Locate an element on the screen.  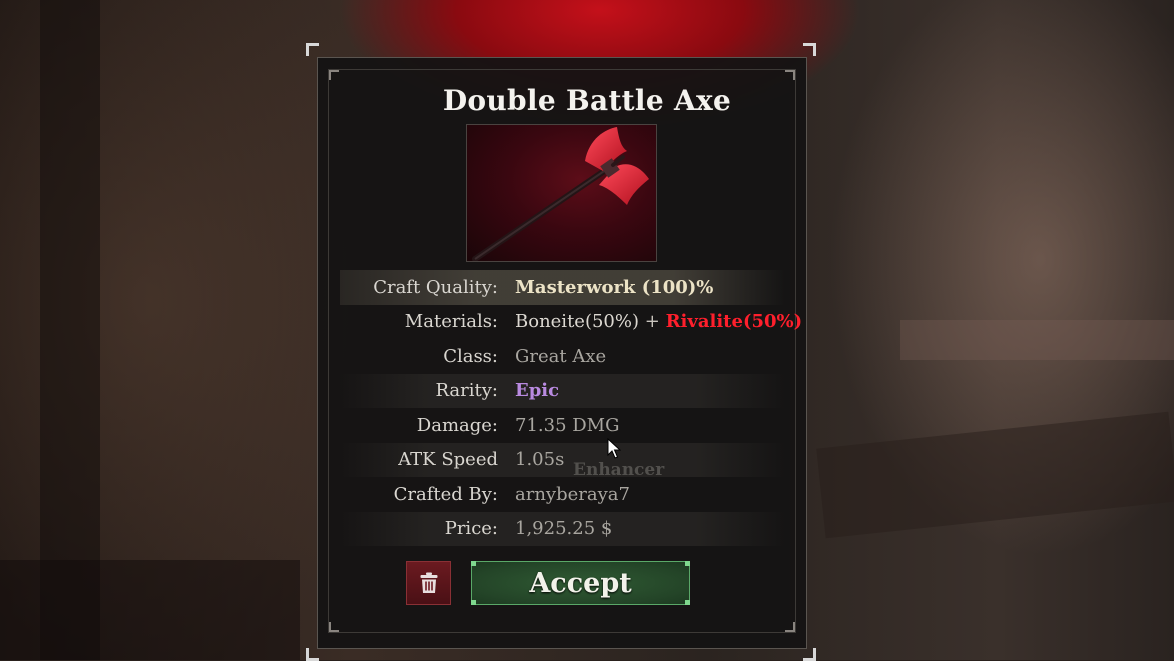
stat-row-materials: Materials: Boneite(50%) + Rivalite(50%) is located at coordinates (571, 322).